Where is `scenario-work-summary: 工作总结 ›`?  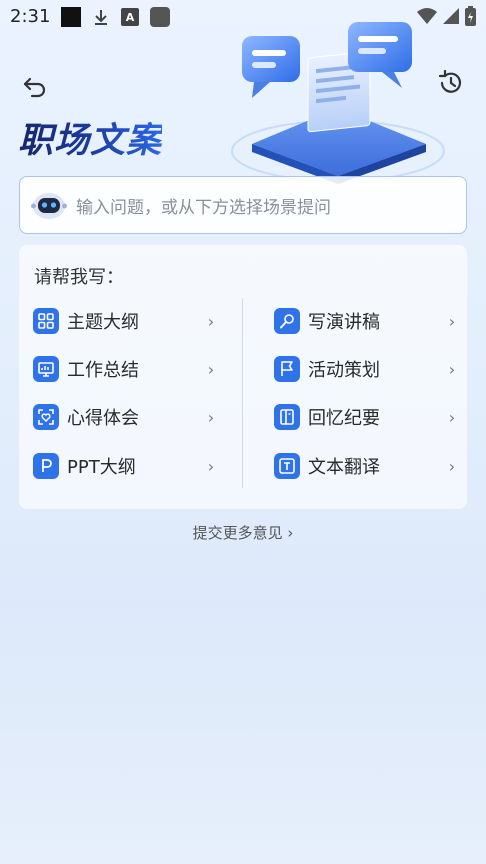 scenario-work-summary: 工作总结 › is located at coordinates (125, 369).